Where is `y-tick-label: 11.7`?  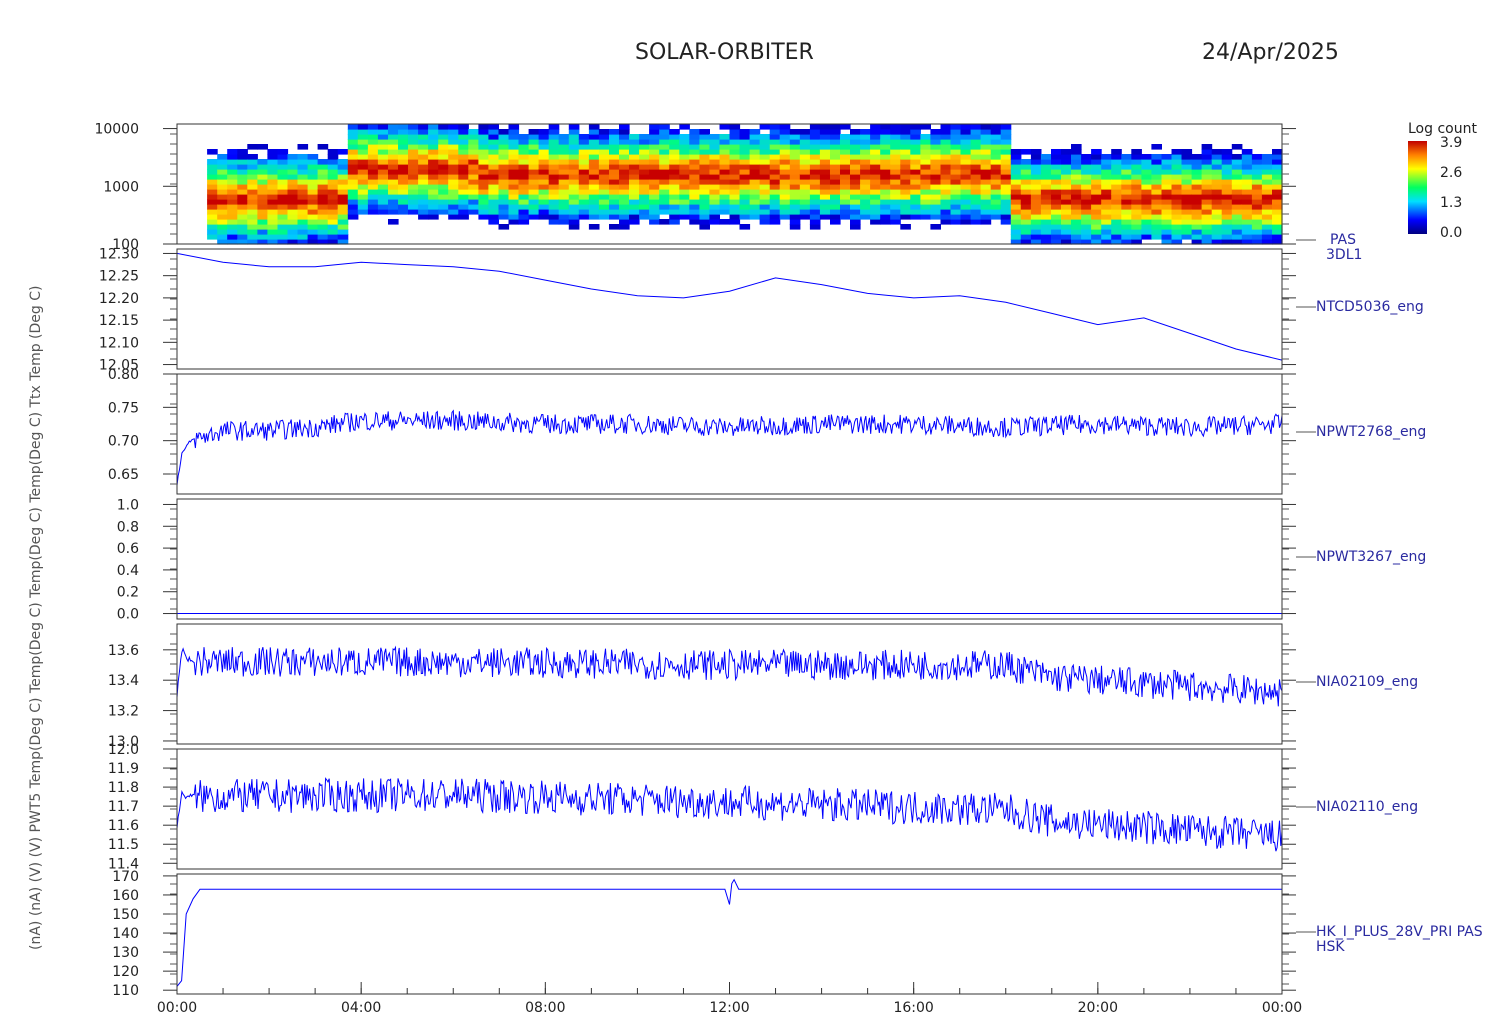
y-tick-label: 11.7 is located at coordinates (123, 807).